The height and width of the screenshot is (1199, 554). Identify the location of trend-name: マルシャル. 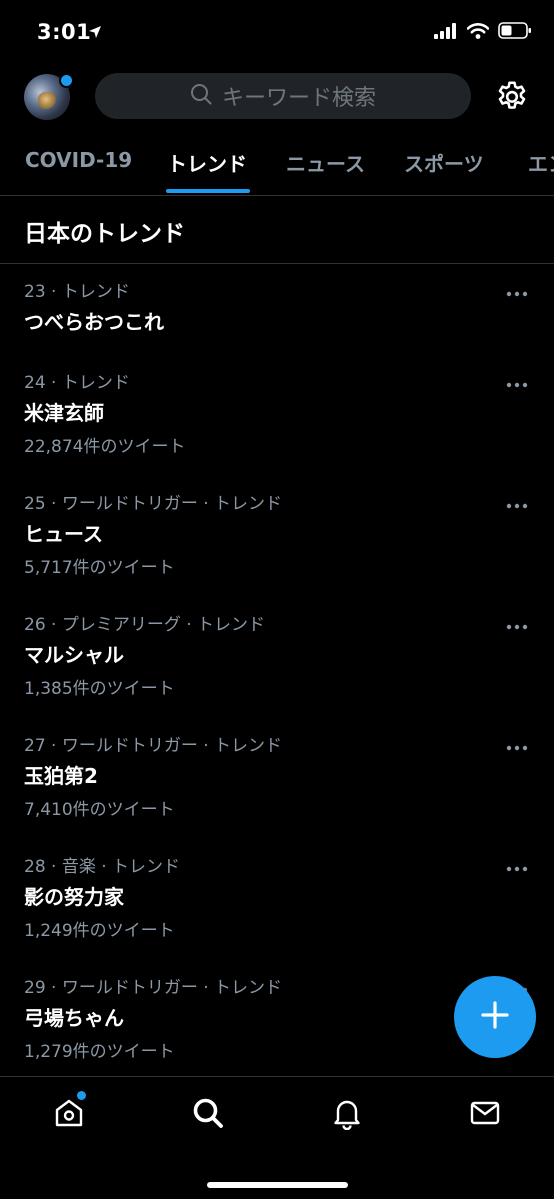
(74, 655).